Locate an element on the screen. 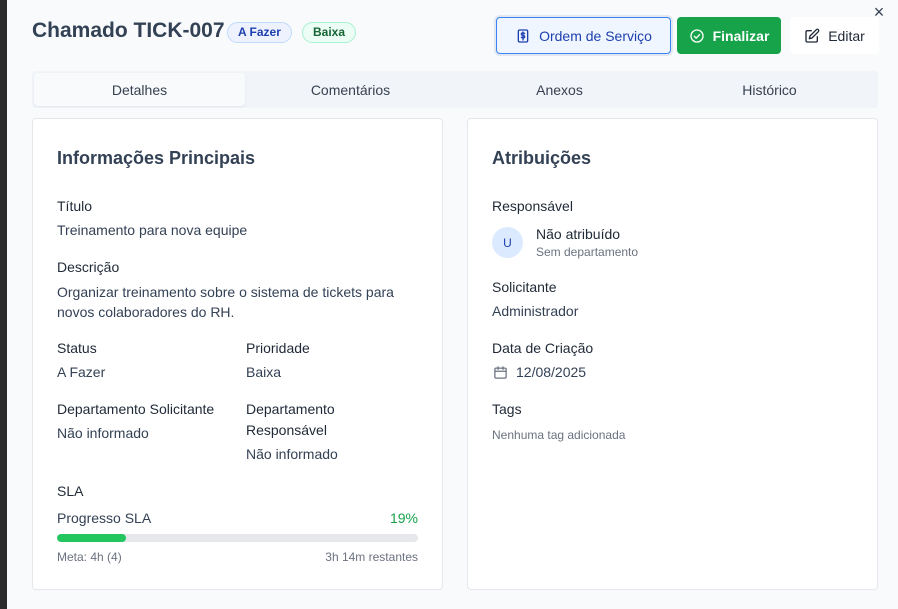 This screenshot has height=609, width=898. dollar-document-icon is located at coordinates (523, 35).